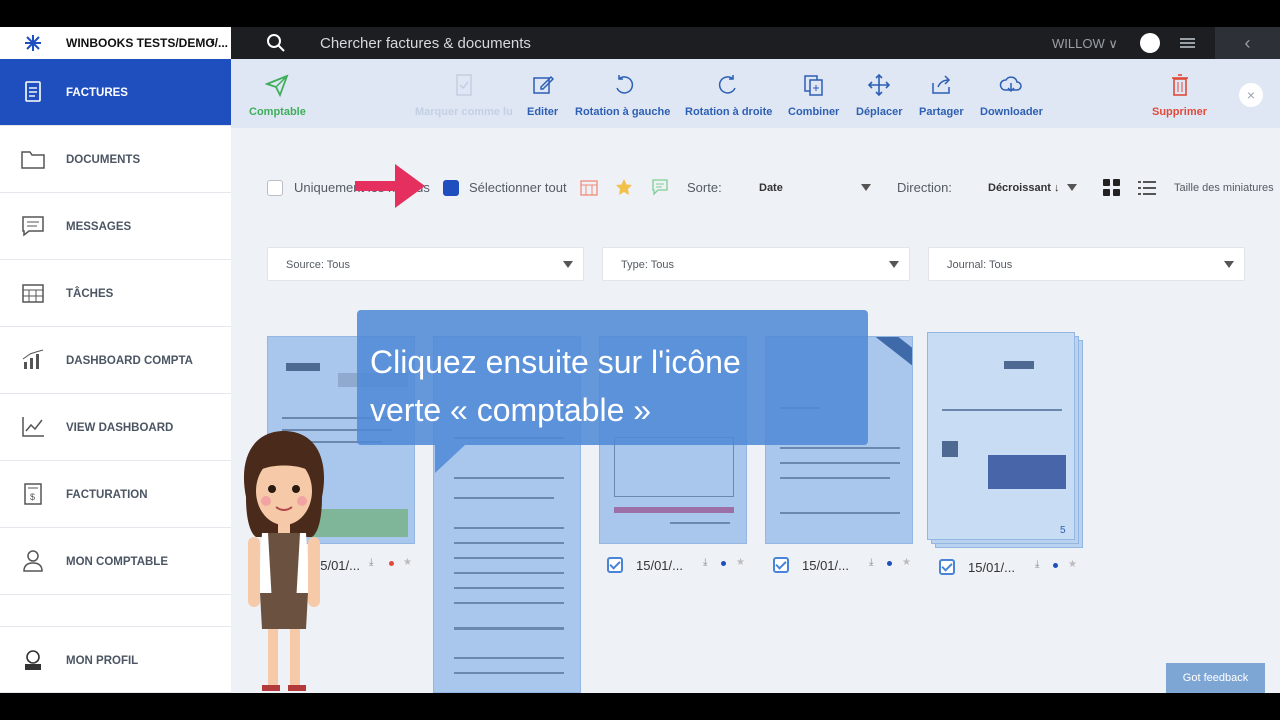 This screenshot has width=1280, height=720. Describe the element at coordinates (941, 112) in the screenshot. I see `share-label: Partager` at that location.